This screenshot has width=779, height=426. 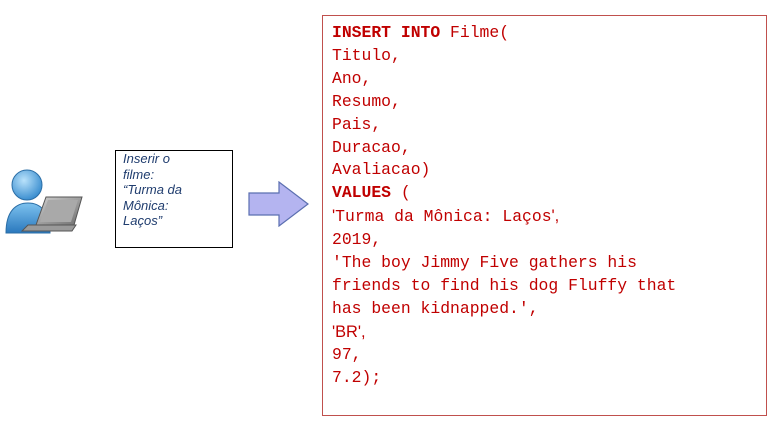 I want to click on note-line: Mônica:, so click(x=146, y=205).